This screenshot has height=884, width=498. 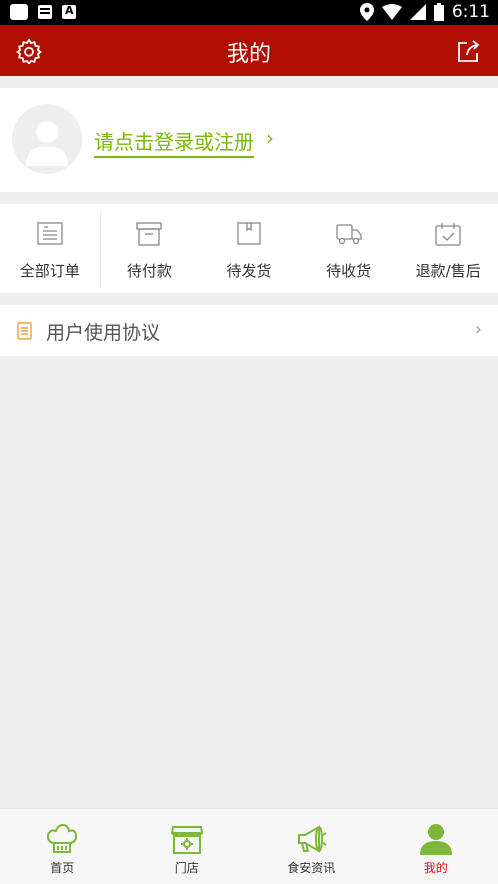 I want to click on status-bar: 6:11, so click(x=249, y=12).